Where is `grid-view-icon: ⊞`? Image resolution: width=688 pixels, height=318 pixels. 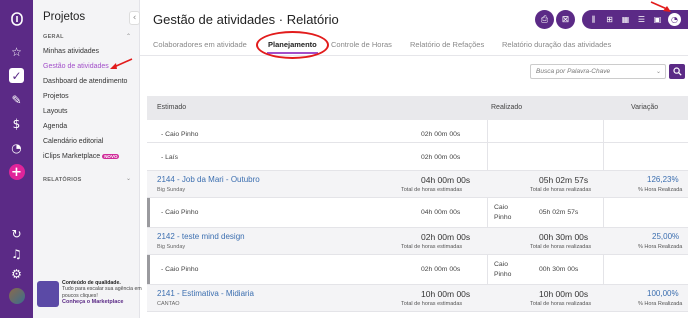 grid-view-icon: ⊞ is located at coordinates (609, 19).